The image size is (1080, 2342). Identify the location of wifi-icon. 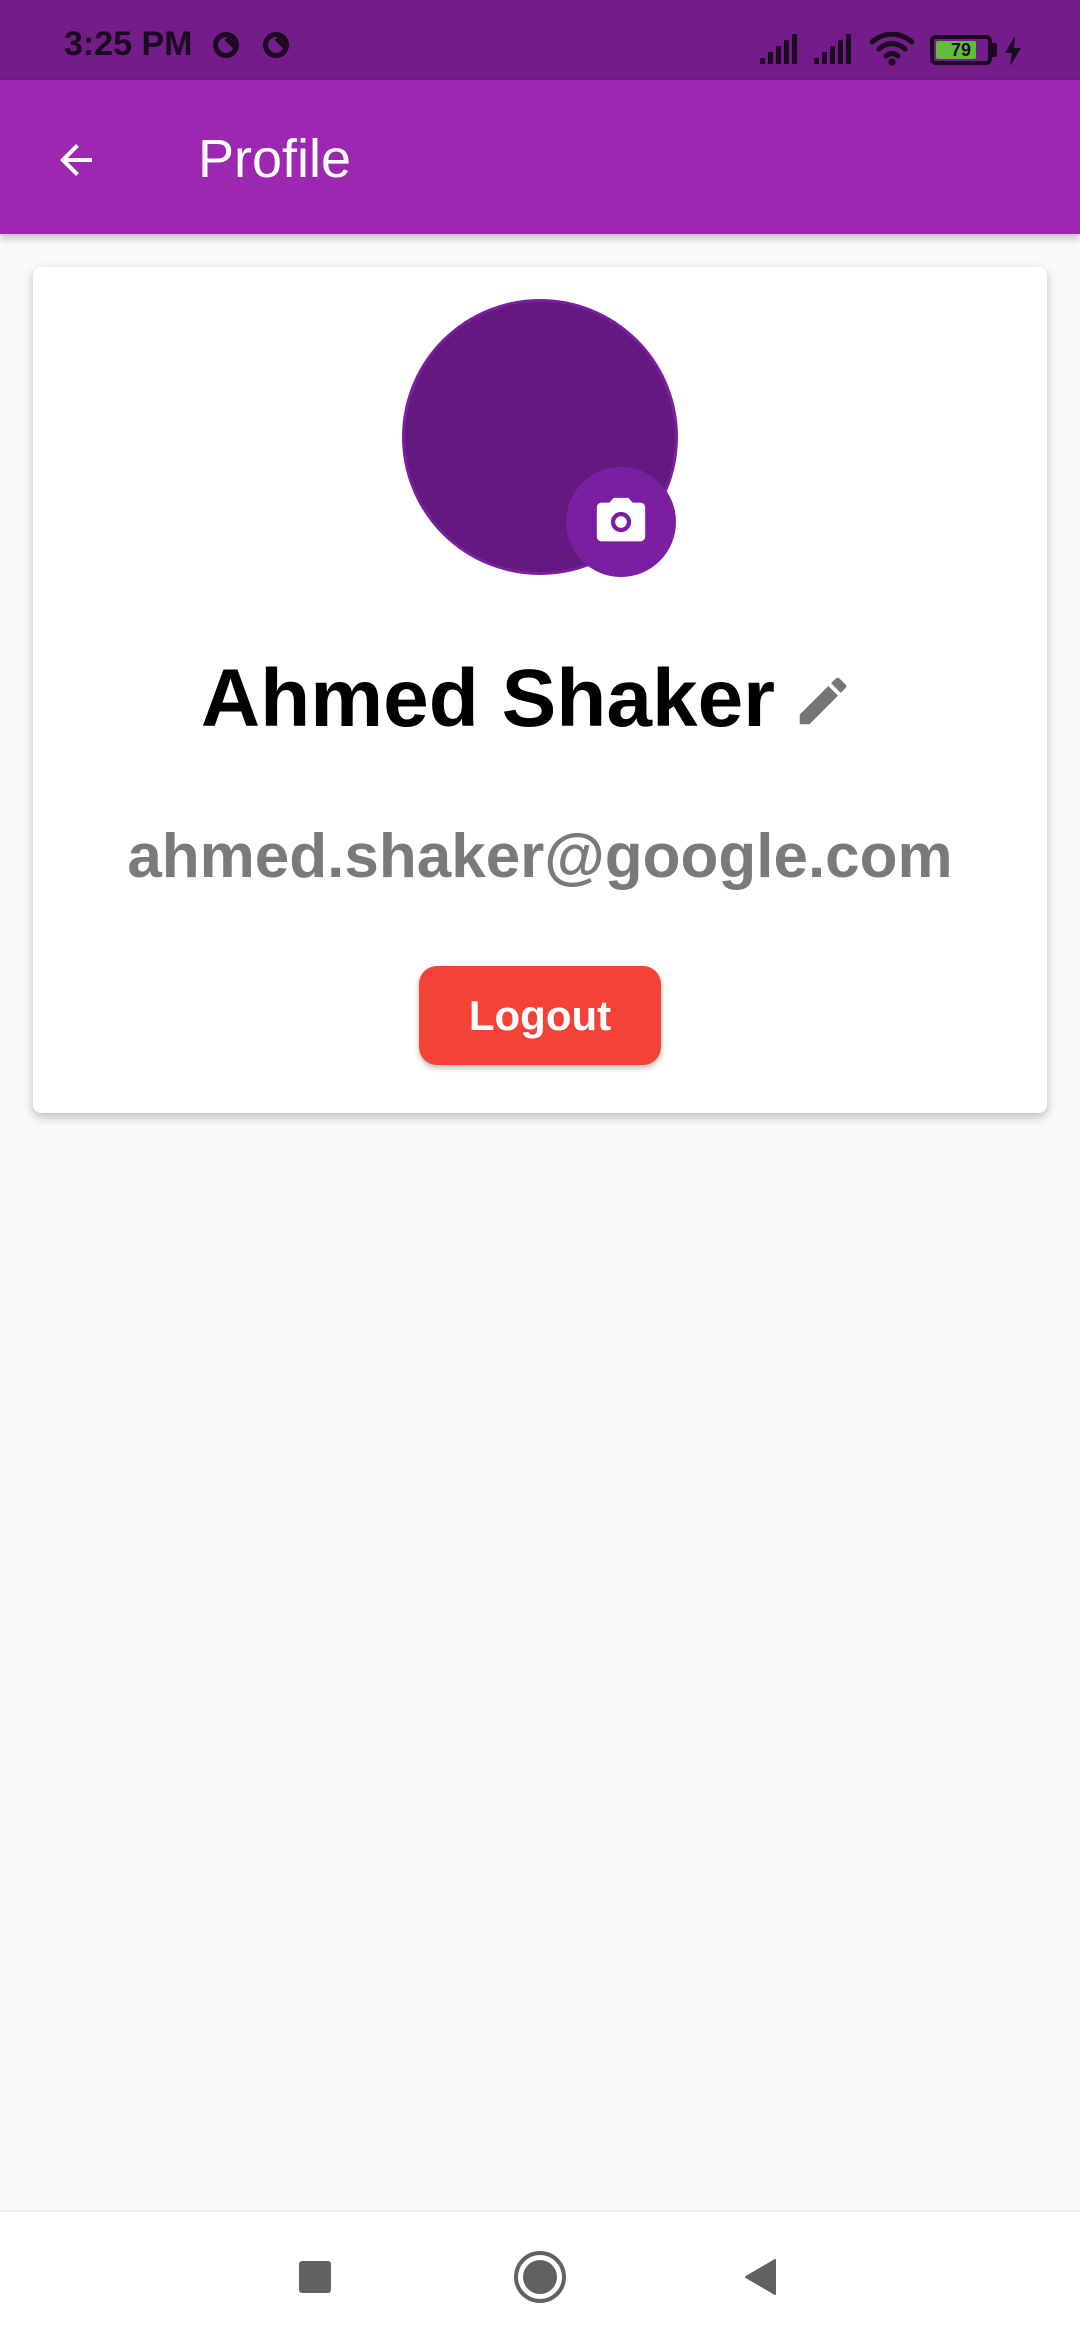
(892, 49).